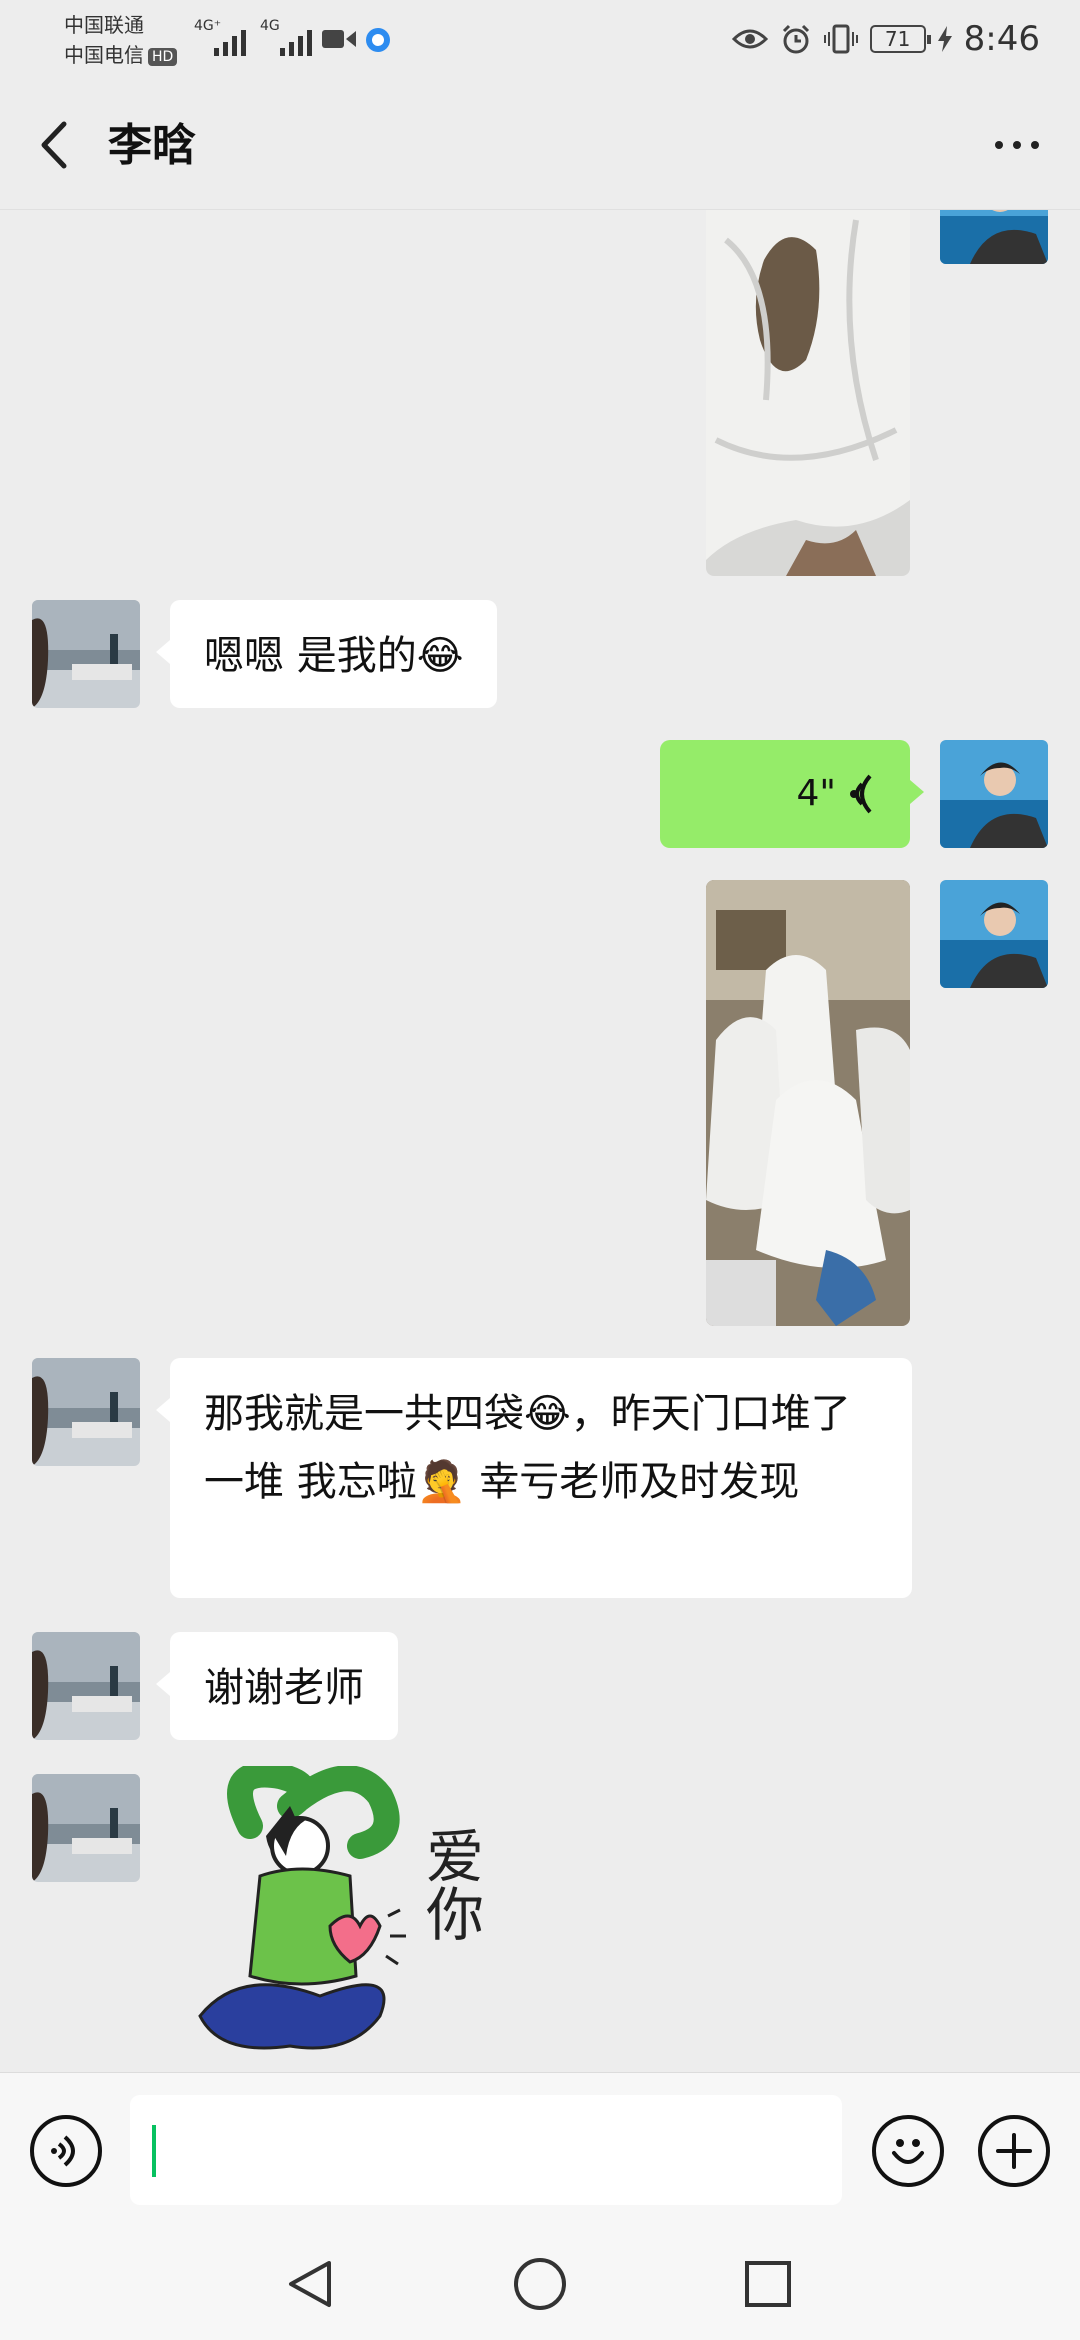 The width and height of the screenshot is (1080, 2340). Describe the element at coordinates (54, 145) in the screenshot. I see `chevron-left-icon` at that location.